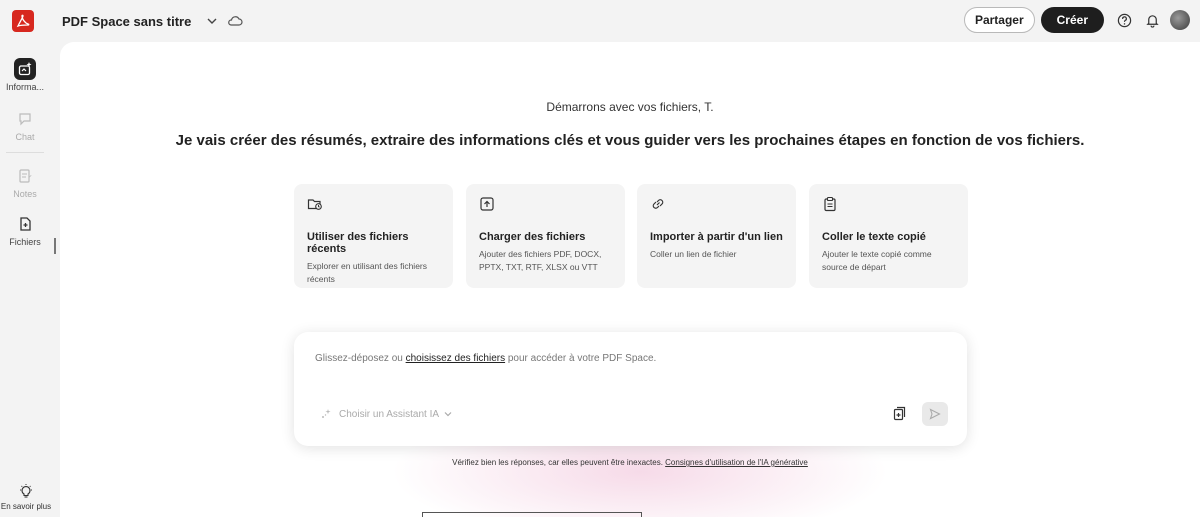 This screenshot has width=1200, height=517. What do you see at coordinates (25, 137) in the screenshot?
I see `rail-item-label: Chat` at bounding box center [25, 137].